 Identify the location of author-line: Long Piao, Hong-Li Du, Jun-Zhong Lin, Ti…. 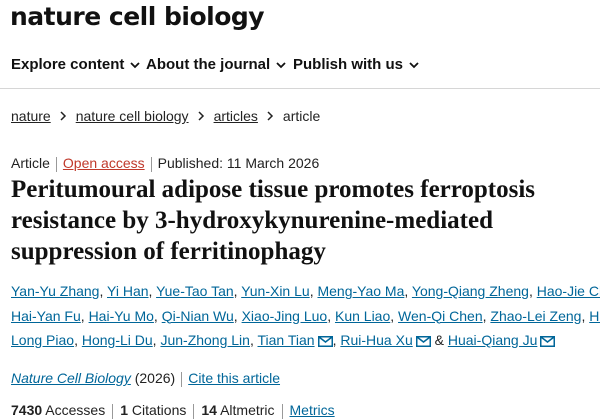
(305, 340).